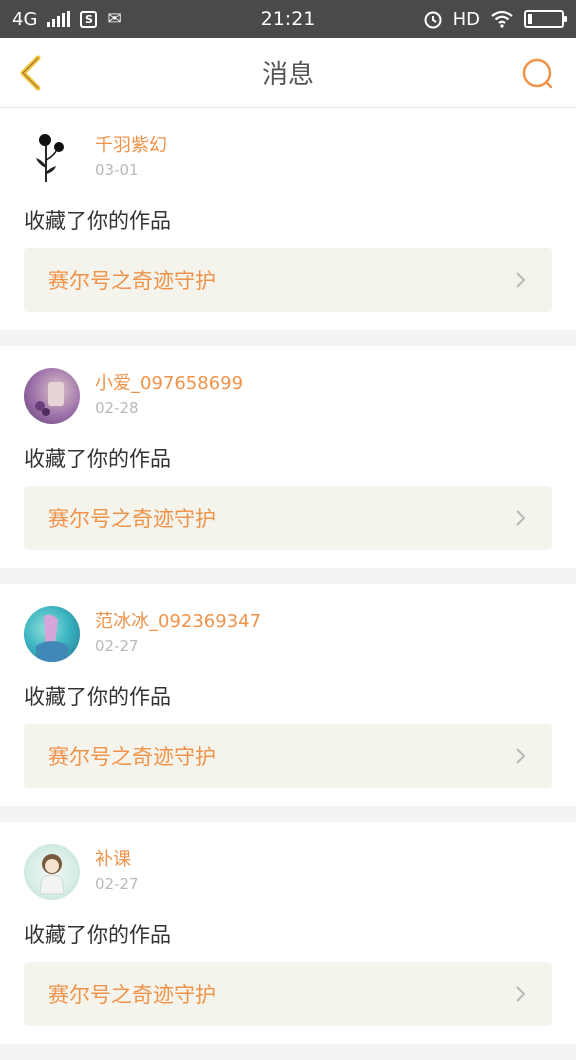  I want to click on user-meta: 补课 02-27, so click(117, 872).